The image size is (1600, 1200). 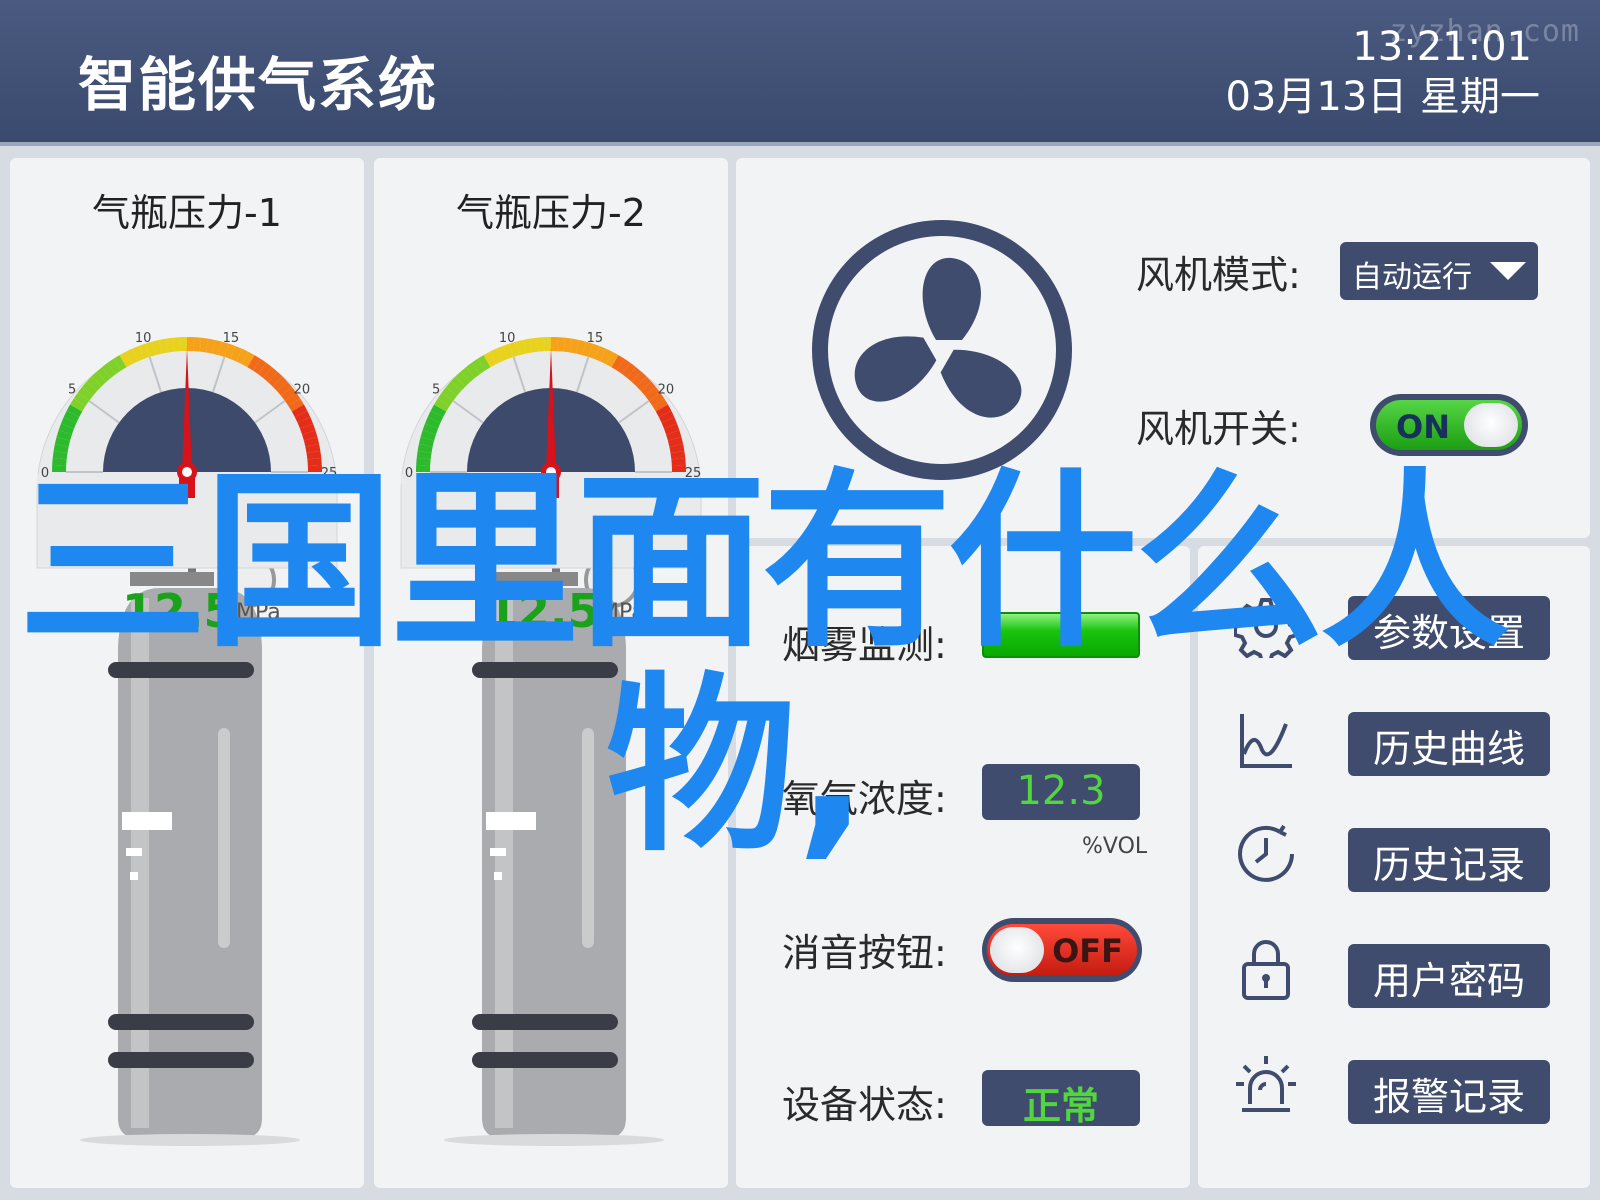 I want to click on menu-button-history-curve: 历史曲线, so click(x=1449, y=744).